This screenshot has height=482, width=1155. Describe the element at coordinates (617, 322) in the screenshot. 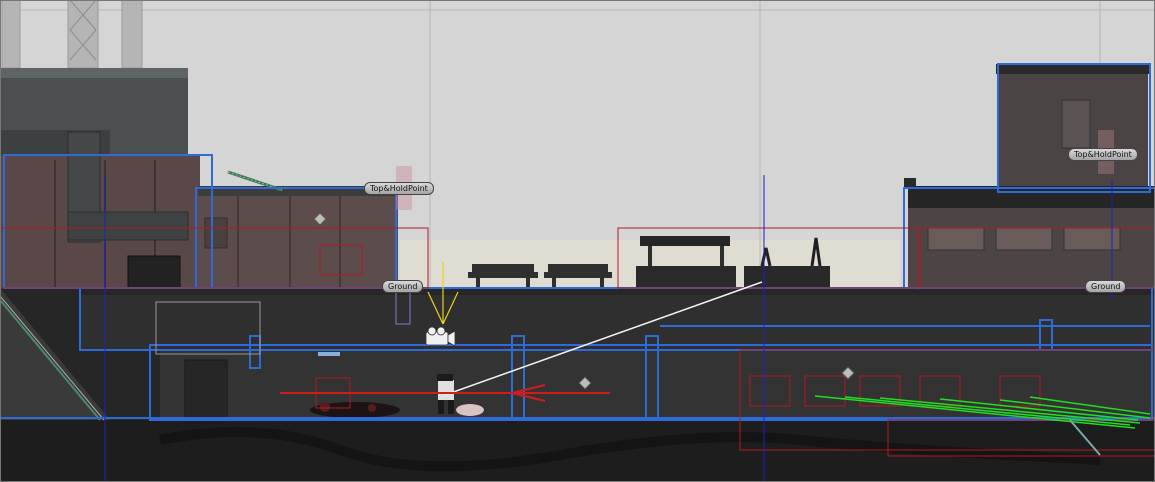

I see `upper-corridor` at that location.